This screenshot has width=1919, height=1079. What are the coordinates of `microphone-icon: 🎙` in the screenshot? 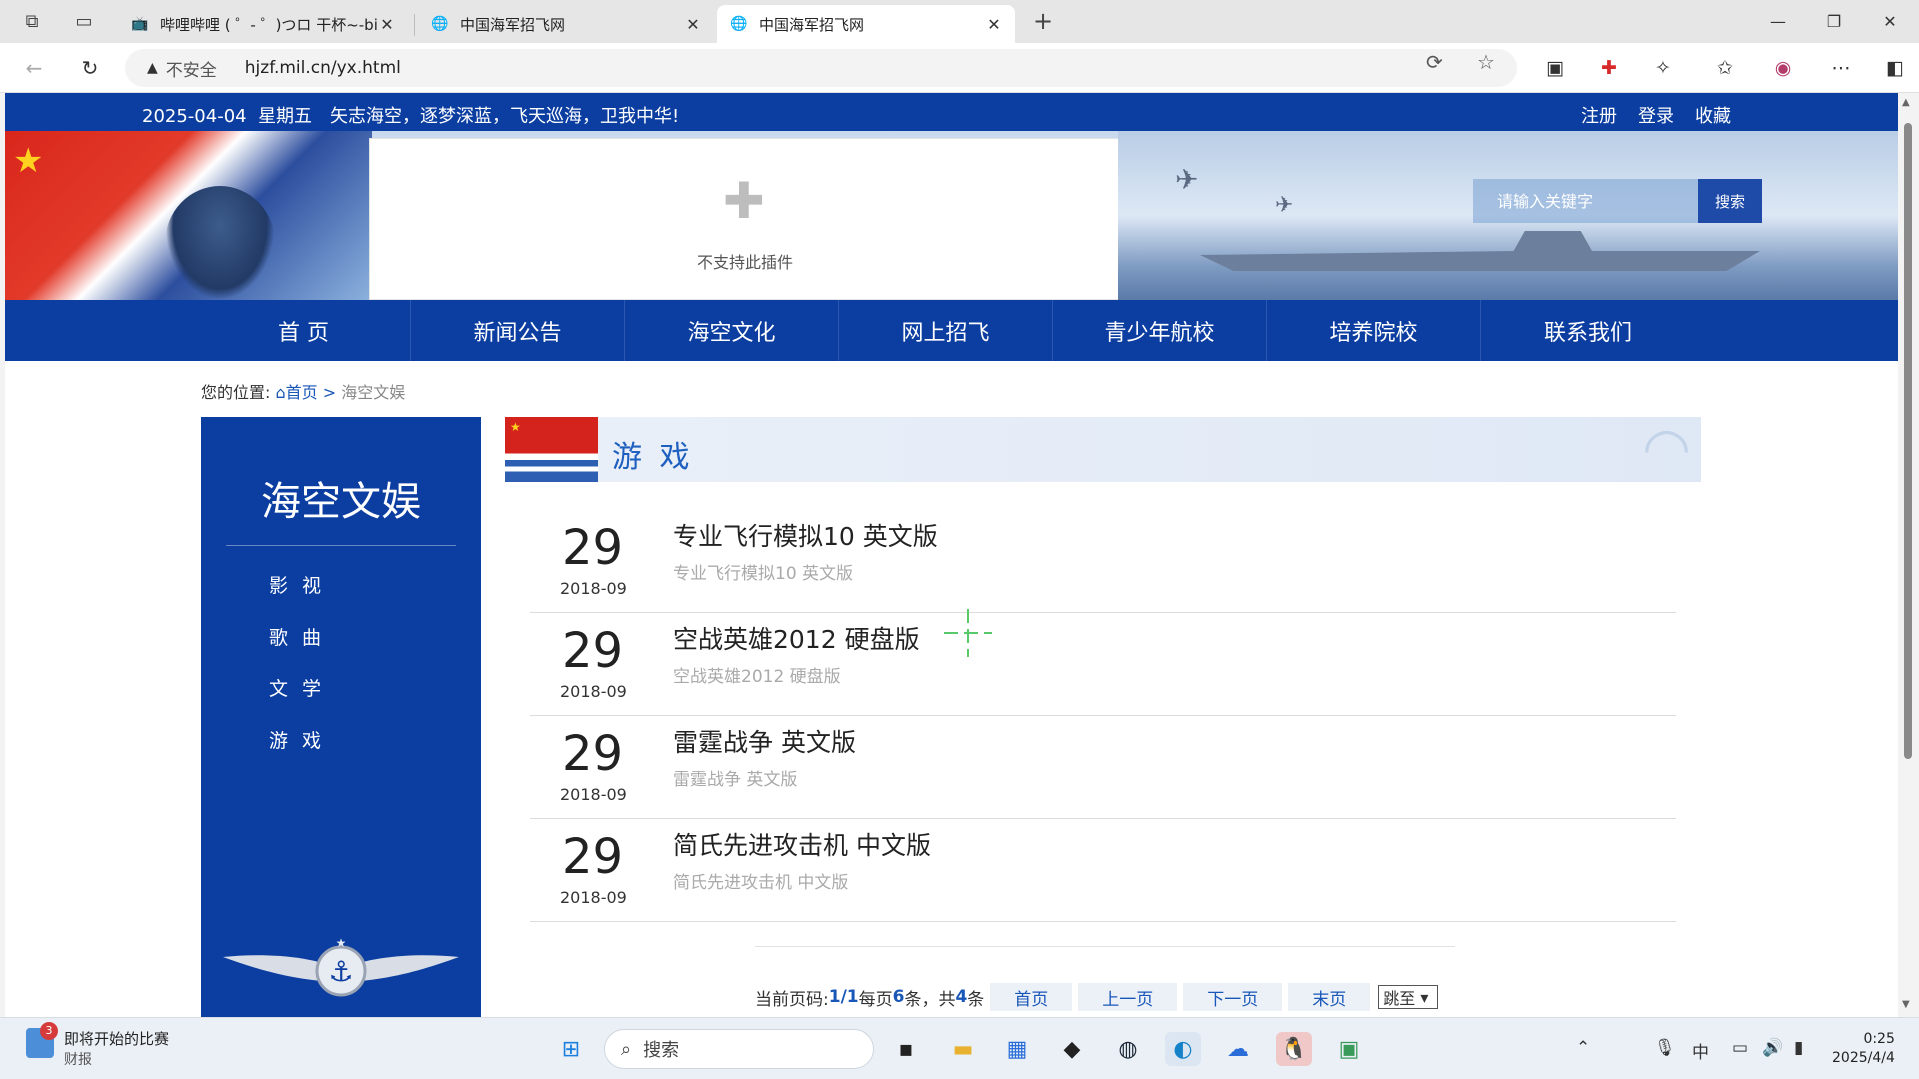 It's located at (1665, 1048).